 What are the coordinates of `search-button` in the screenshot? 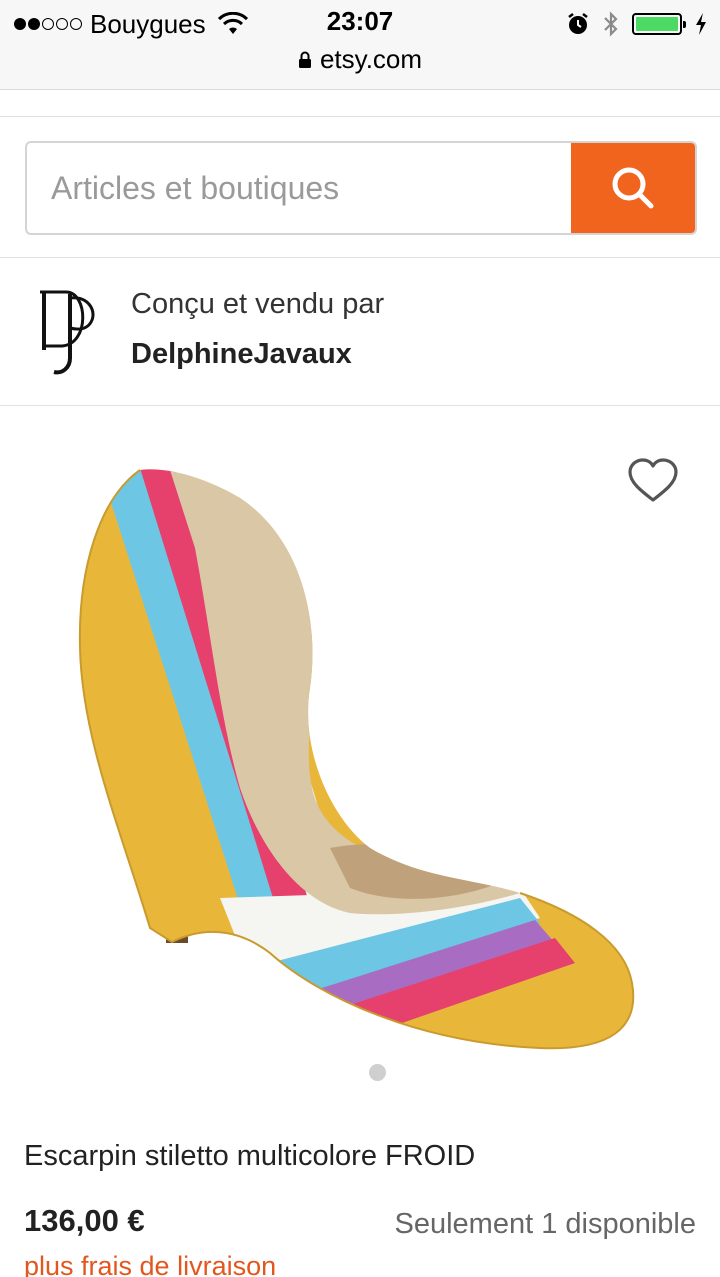 It's located at (633, 188).